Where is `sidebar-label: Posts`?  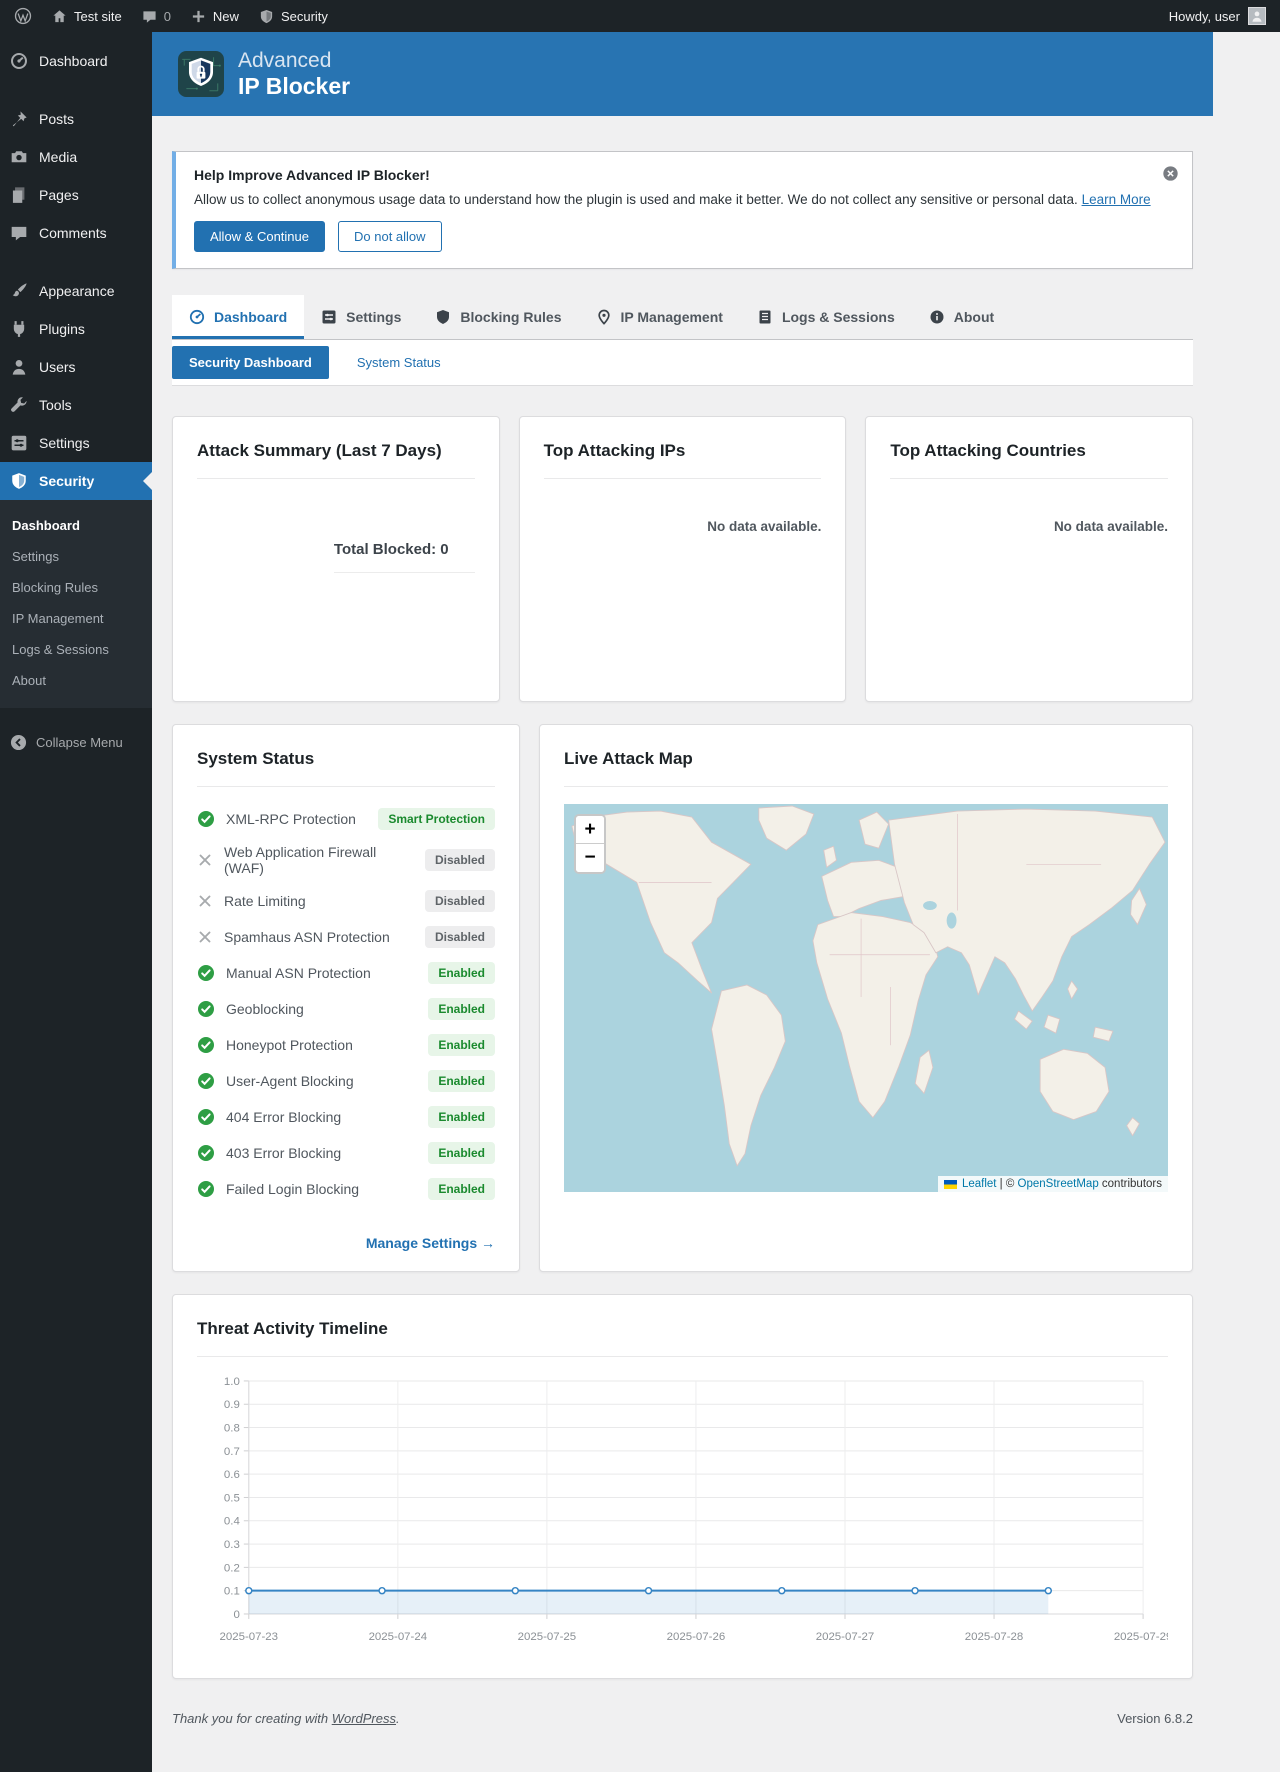
sidebar-label: Posts is located at coordinates (57, 119).